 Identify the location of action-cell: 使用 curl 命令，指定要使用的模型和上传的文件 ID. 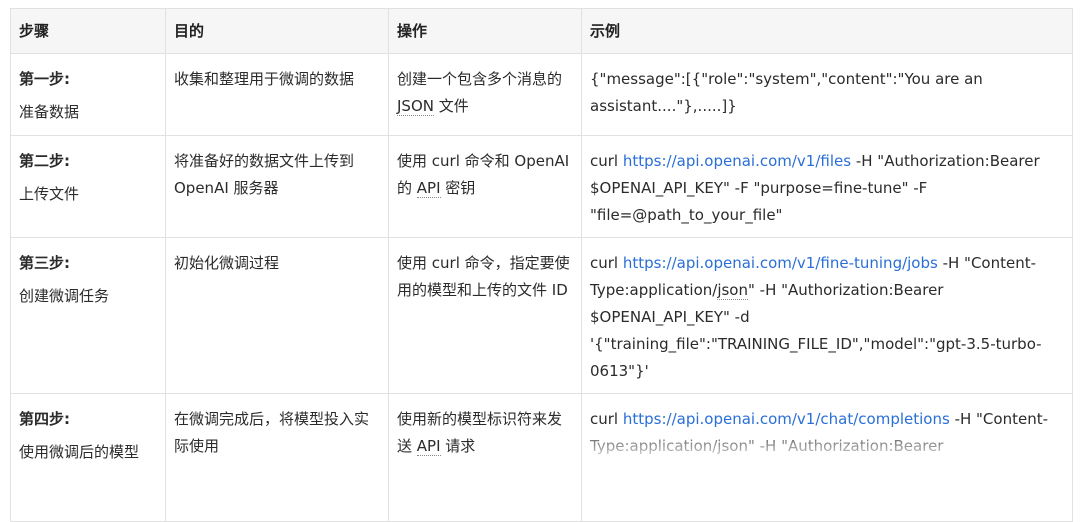
(485, 315).